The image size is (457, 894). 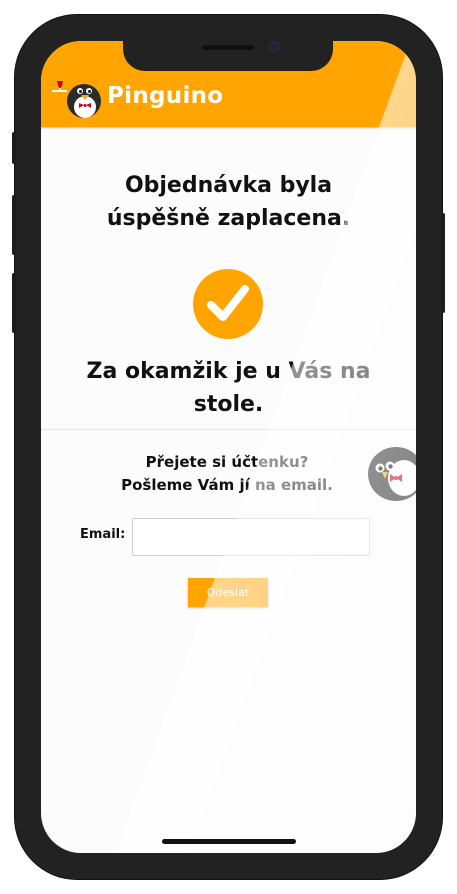 What do you see at coordinates (14, 303) in the screenshot?
I see `volume-down-button` at bounding box center [14, 303].